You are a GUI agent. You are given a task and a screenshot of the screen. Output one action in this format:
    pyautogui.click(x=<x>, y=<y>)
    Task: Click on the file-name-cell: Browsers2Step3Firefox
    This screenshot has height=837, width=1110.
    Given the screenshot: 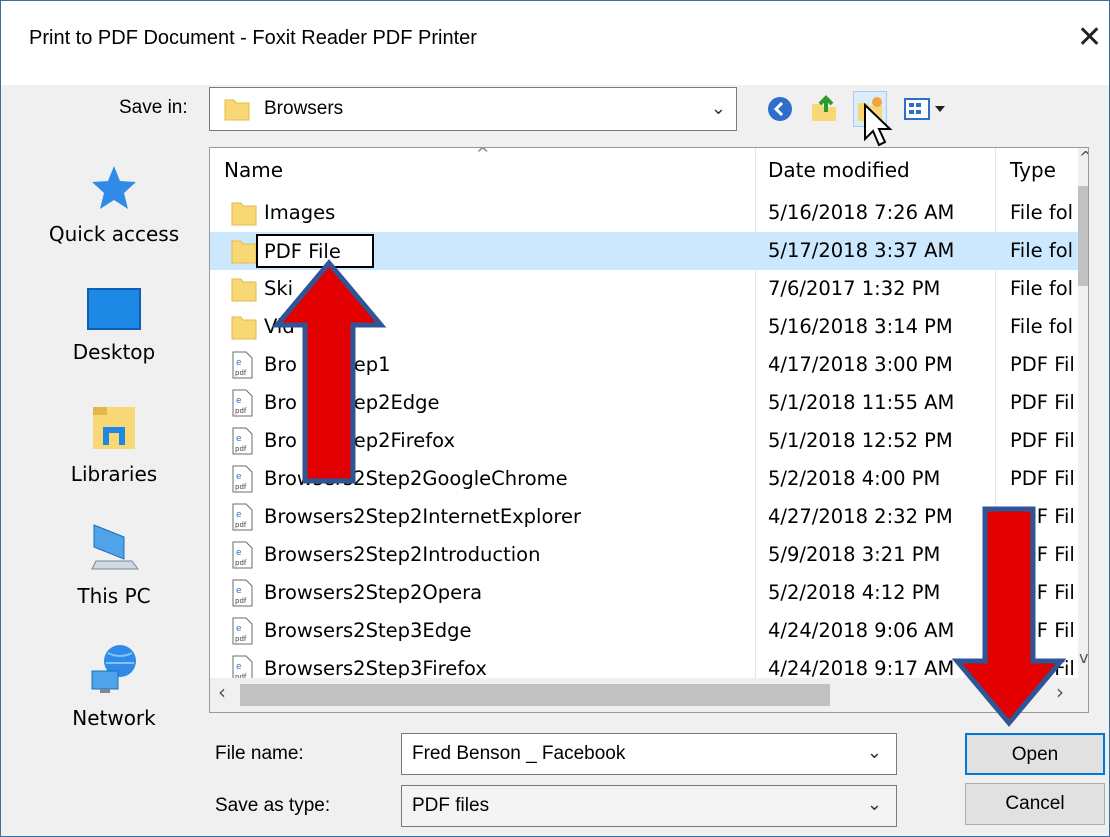 What is the action you would take?
    pyautogui.click(x=375, y=668)
    